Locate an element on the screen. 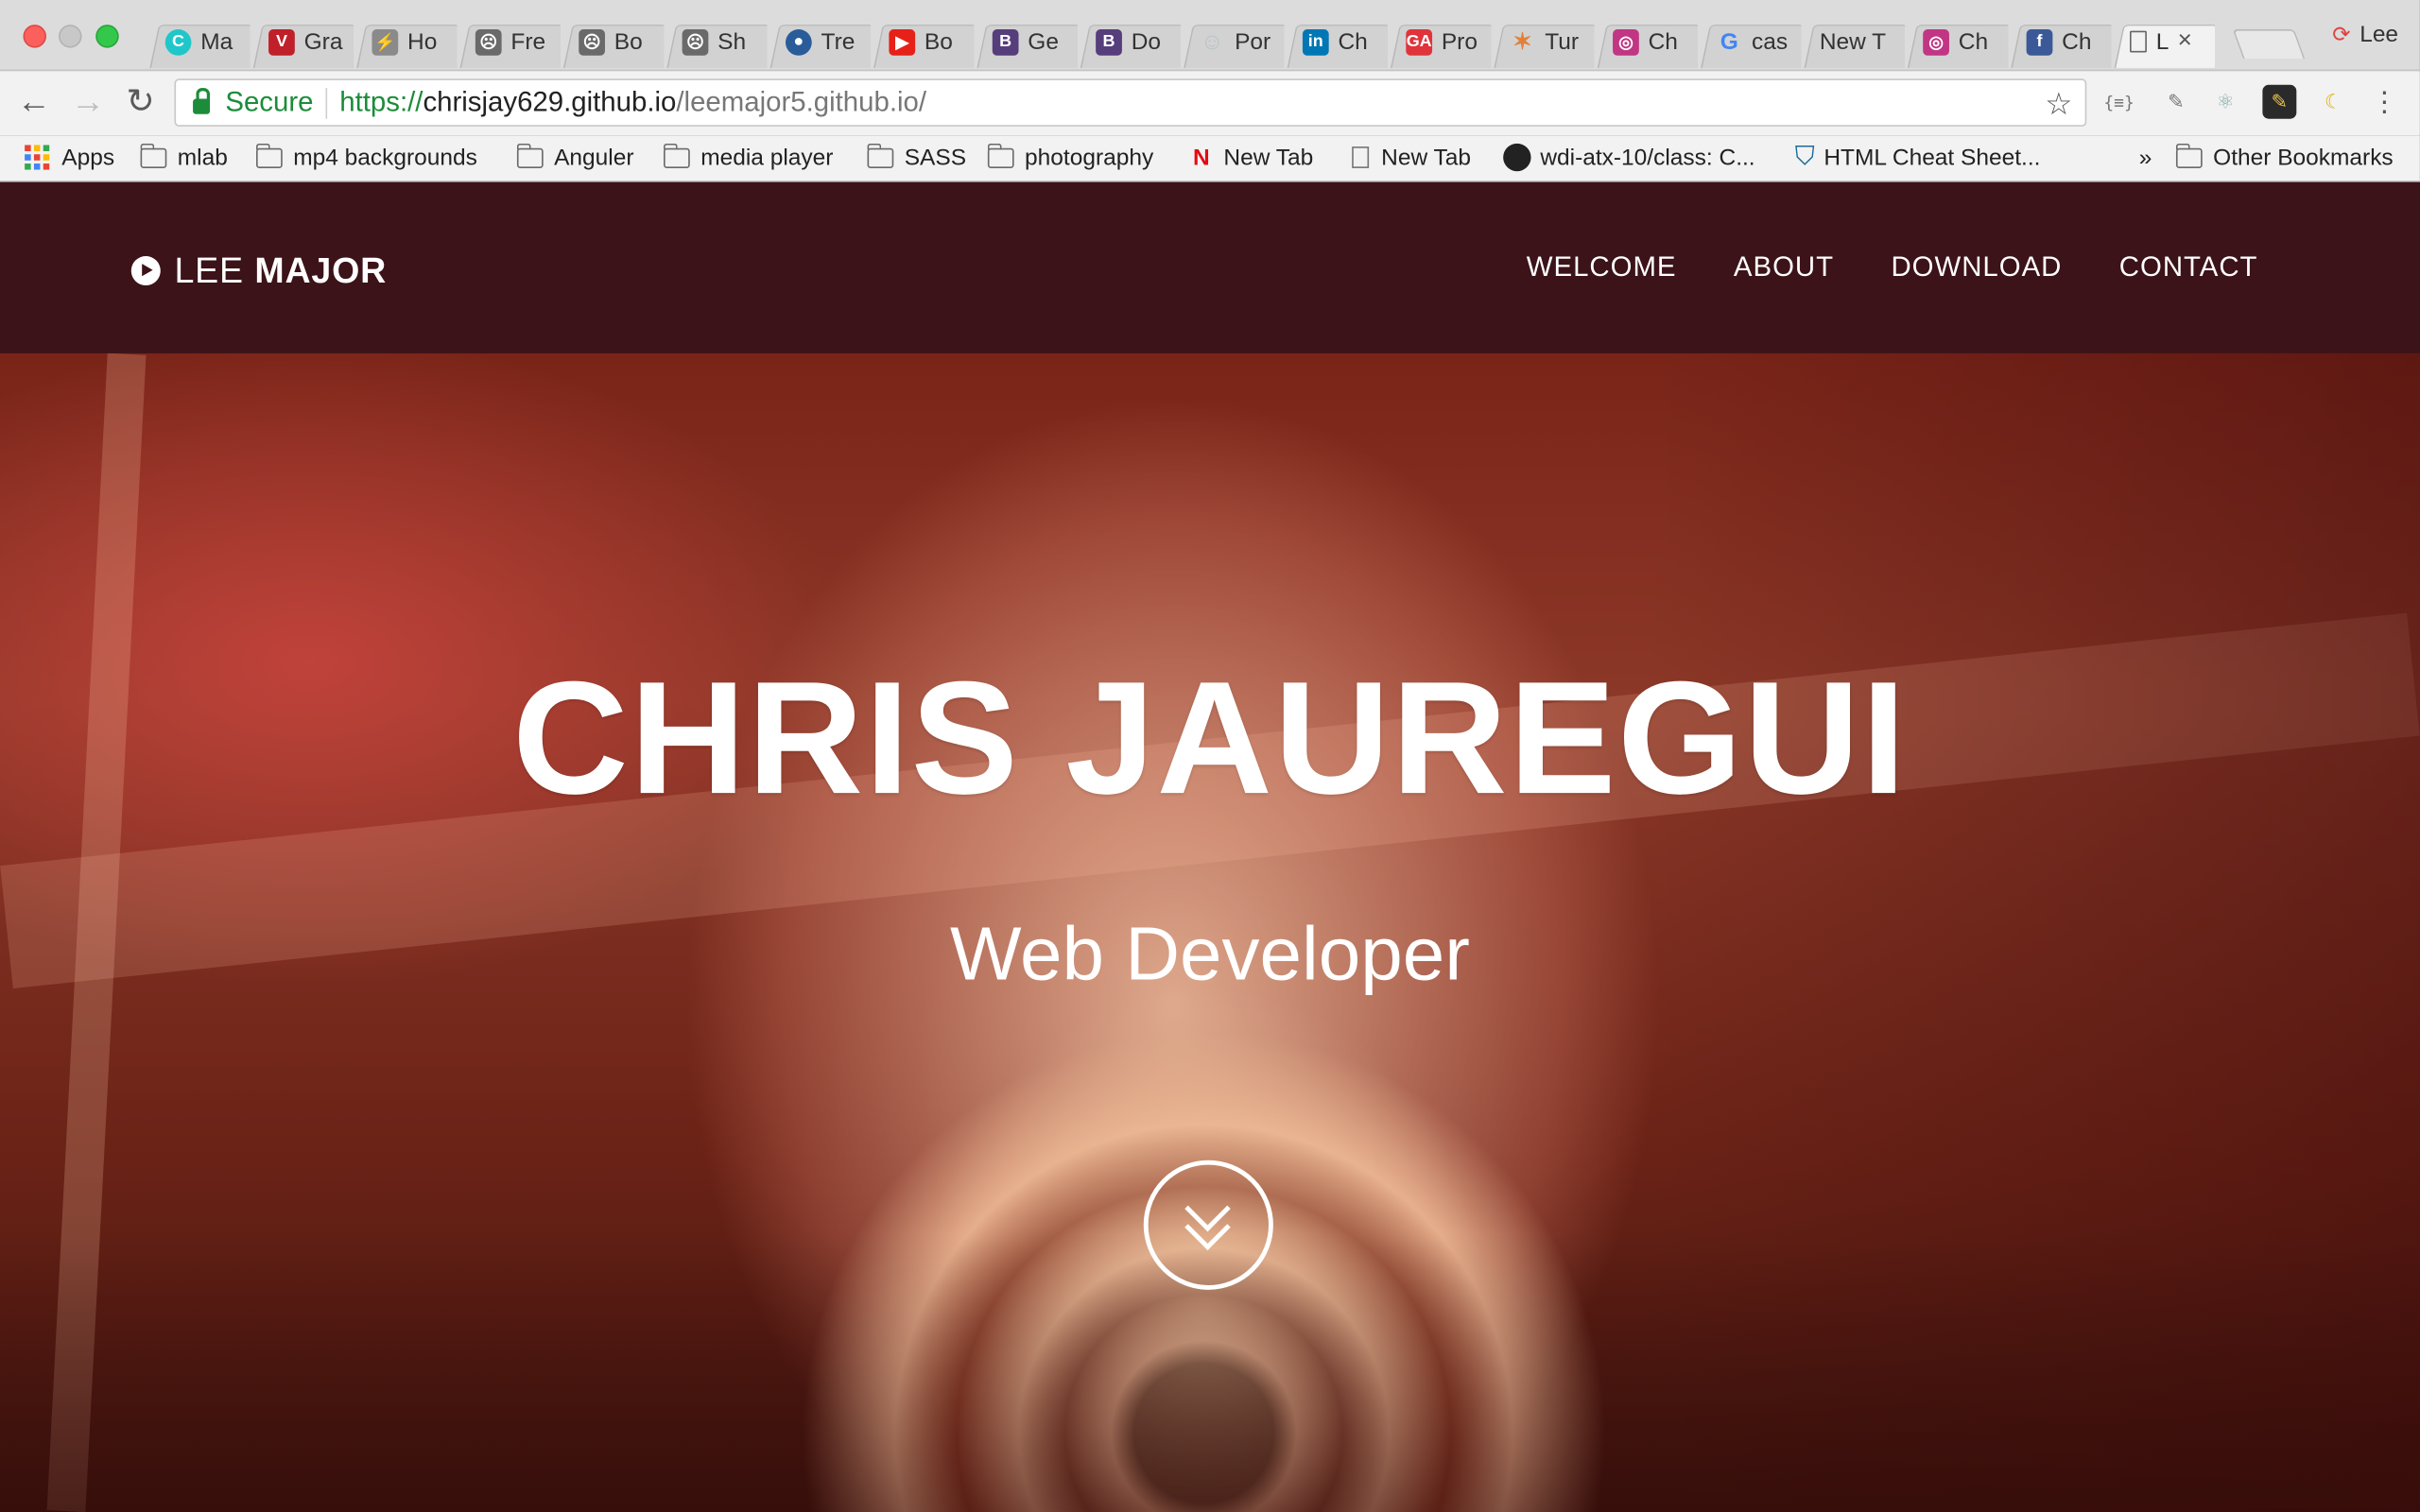 This screenshot has width=2420, height=1512. browser-tab: ⚡ Ho is located at coordinates (405, 41).